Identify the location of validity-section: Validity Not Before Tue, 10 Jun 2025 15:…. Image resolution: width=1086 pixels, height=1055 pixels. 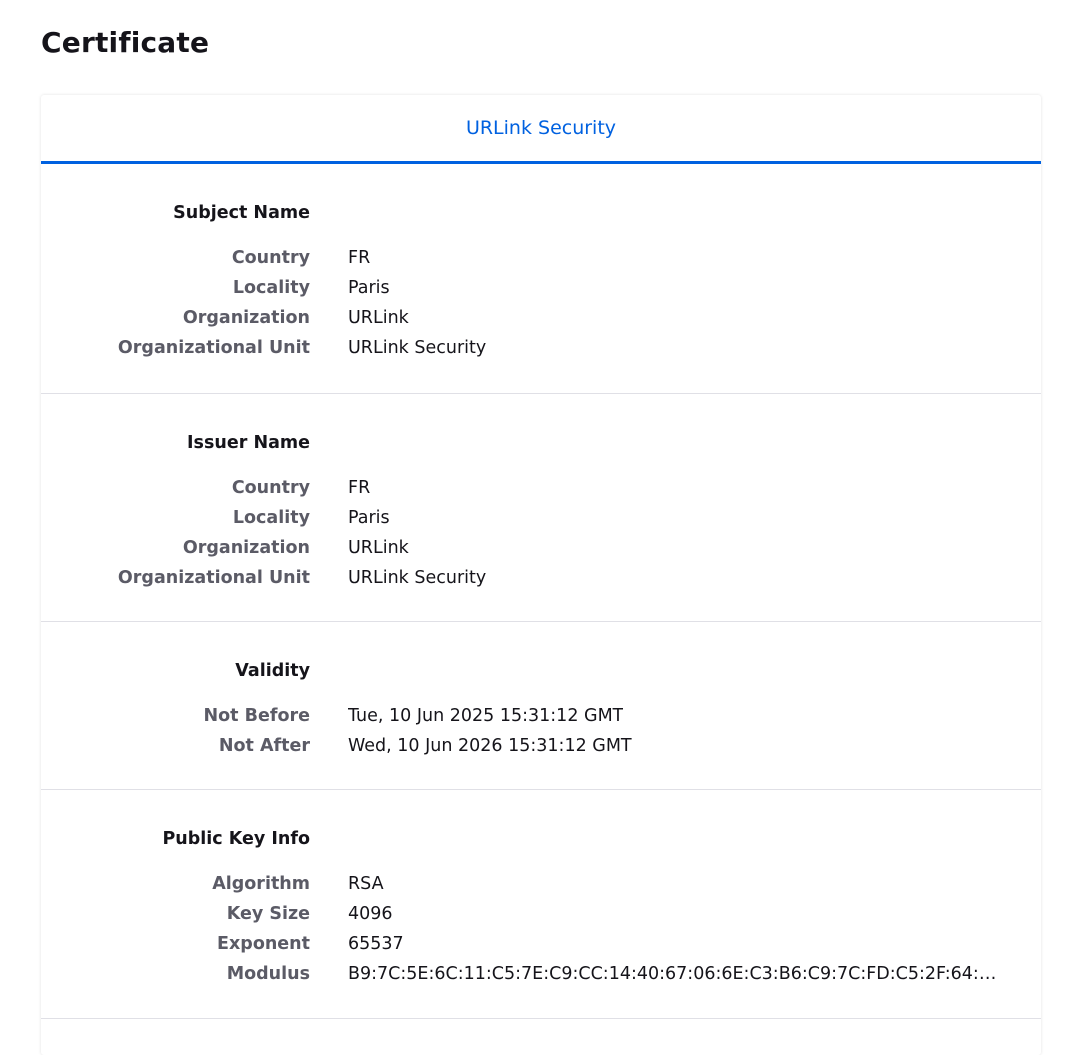
(541, 706).